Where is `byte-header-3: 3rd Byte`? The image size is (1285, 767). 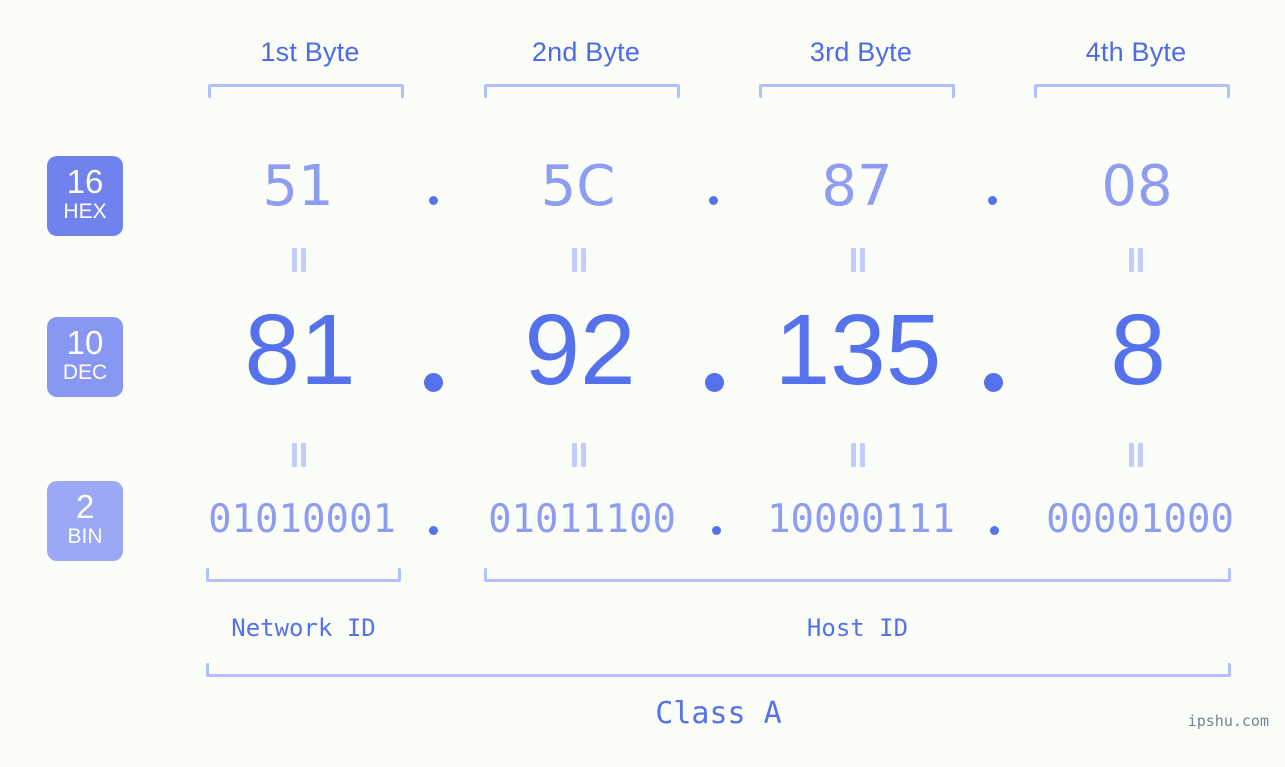 byte-header-3: 3rd Byte is located at coordinates (861, 52).